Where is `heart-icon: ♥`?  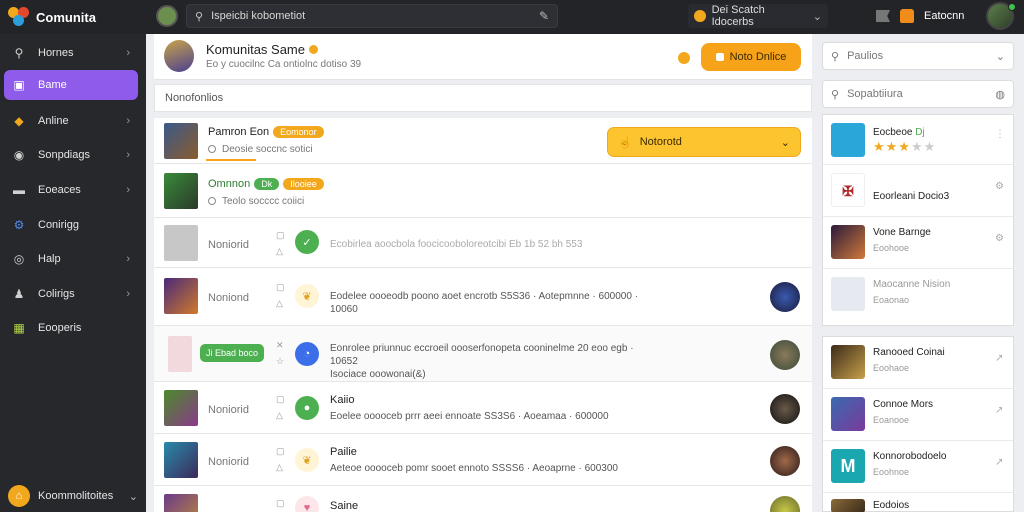 heart-icon: ♥ is located at coordinates (307, 504).